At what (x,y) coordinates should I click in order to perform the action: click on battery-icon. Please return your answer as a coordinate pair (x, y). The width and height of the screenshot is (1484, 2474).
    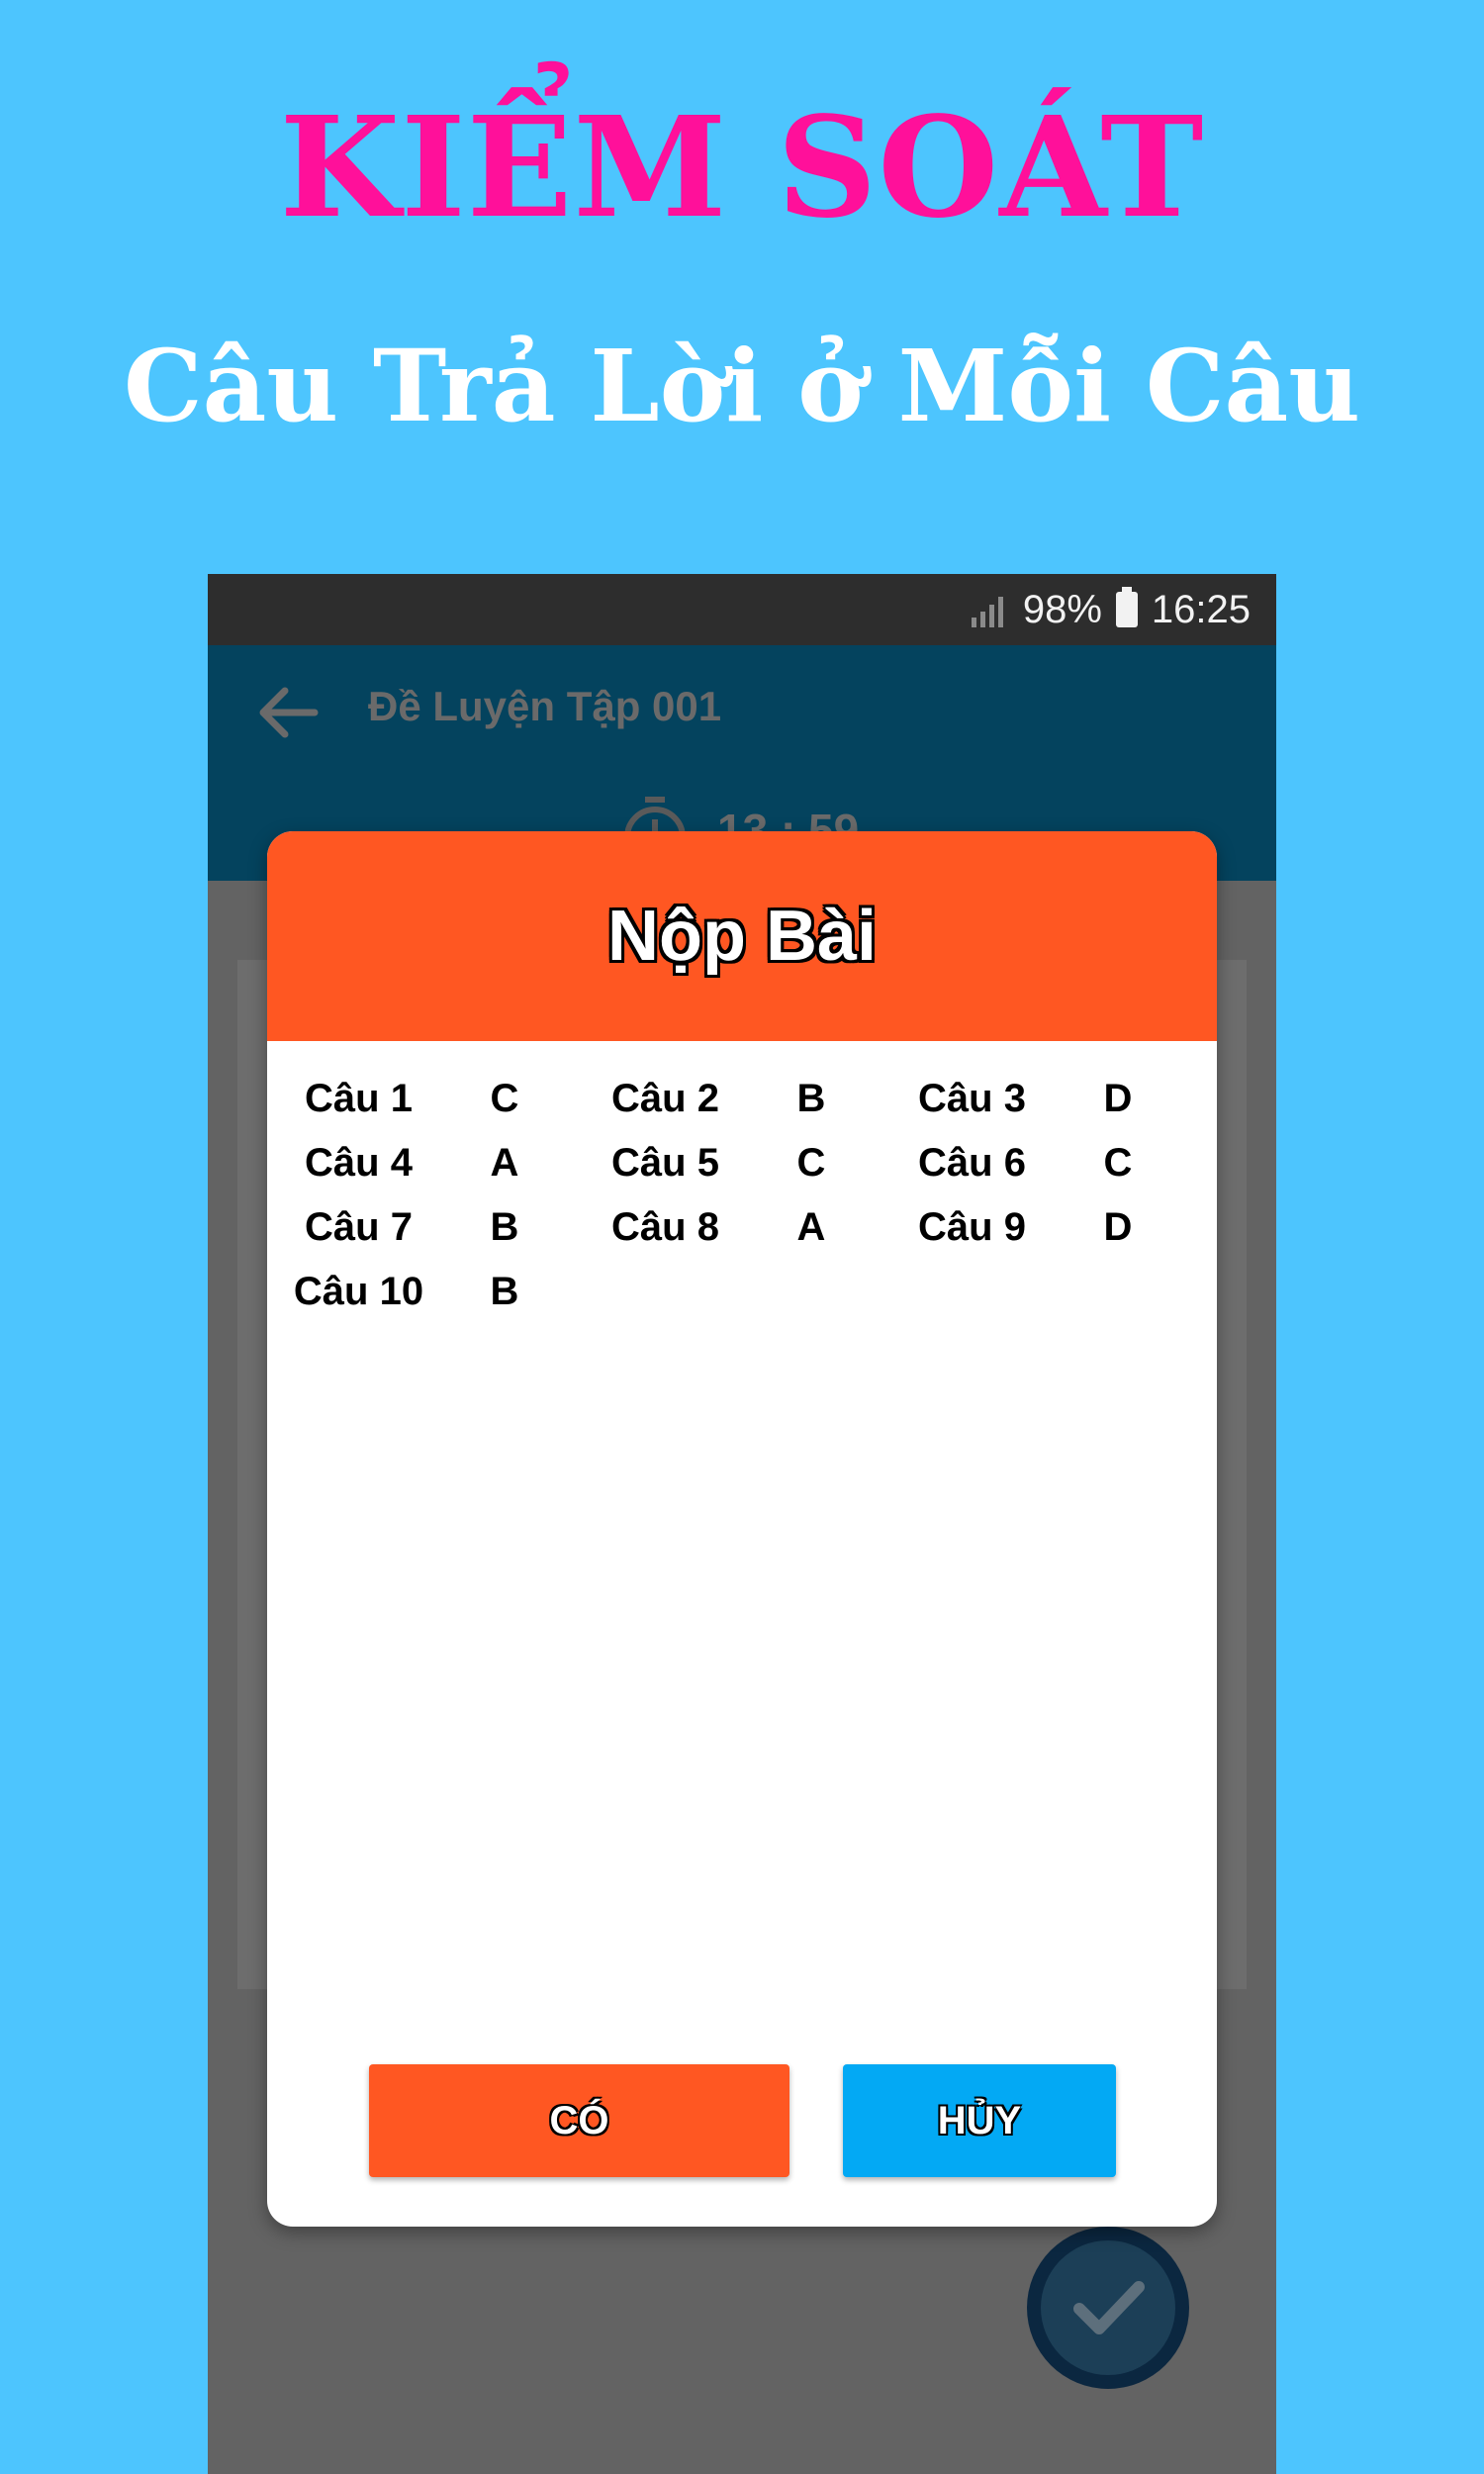
    Looking at the image, I should click on (1126, 607).